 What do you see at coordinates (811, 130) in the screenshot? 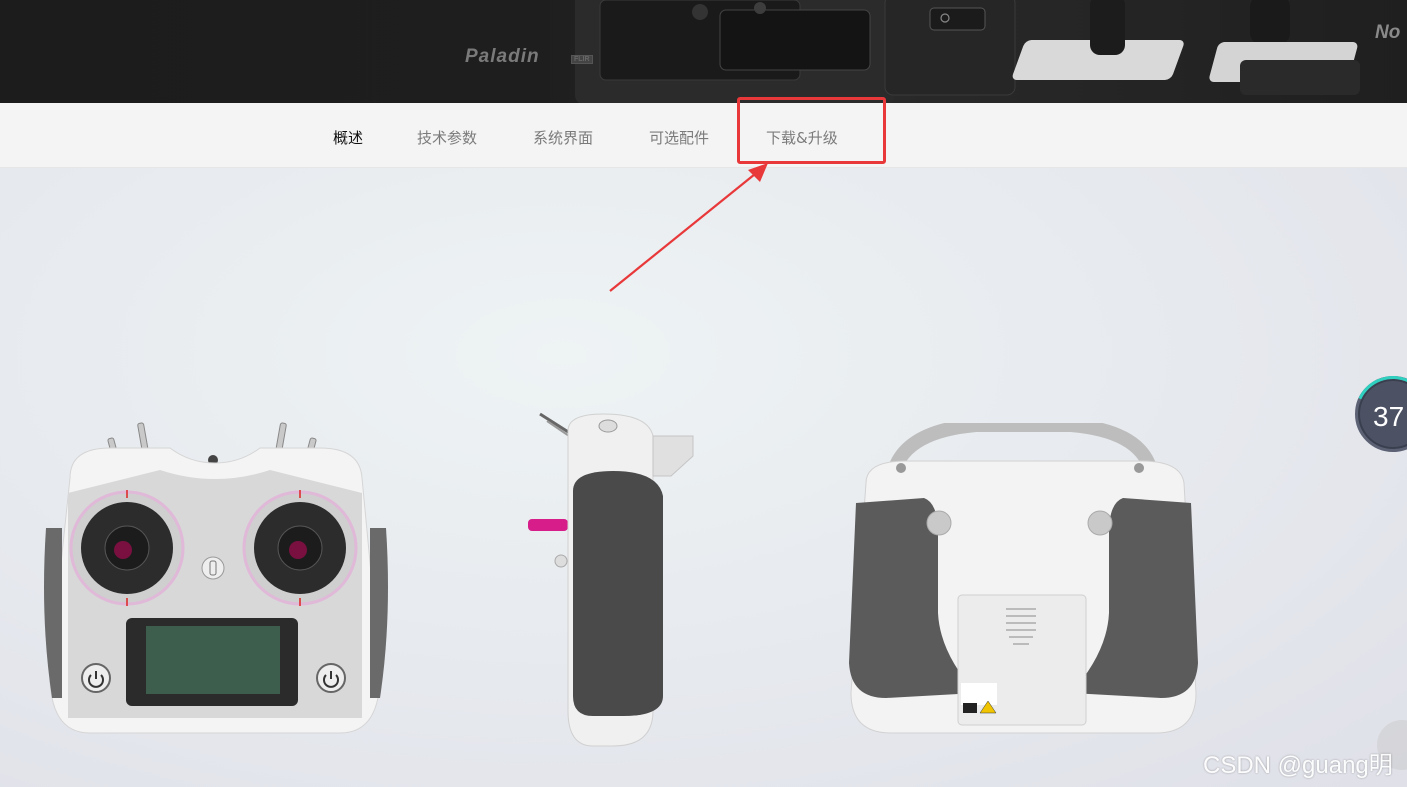
I see `annotation-highlight-box` at bounding box center [811, 130].